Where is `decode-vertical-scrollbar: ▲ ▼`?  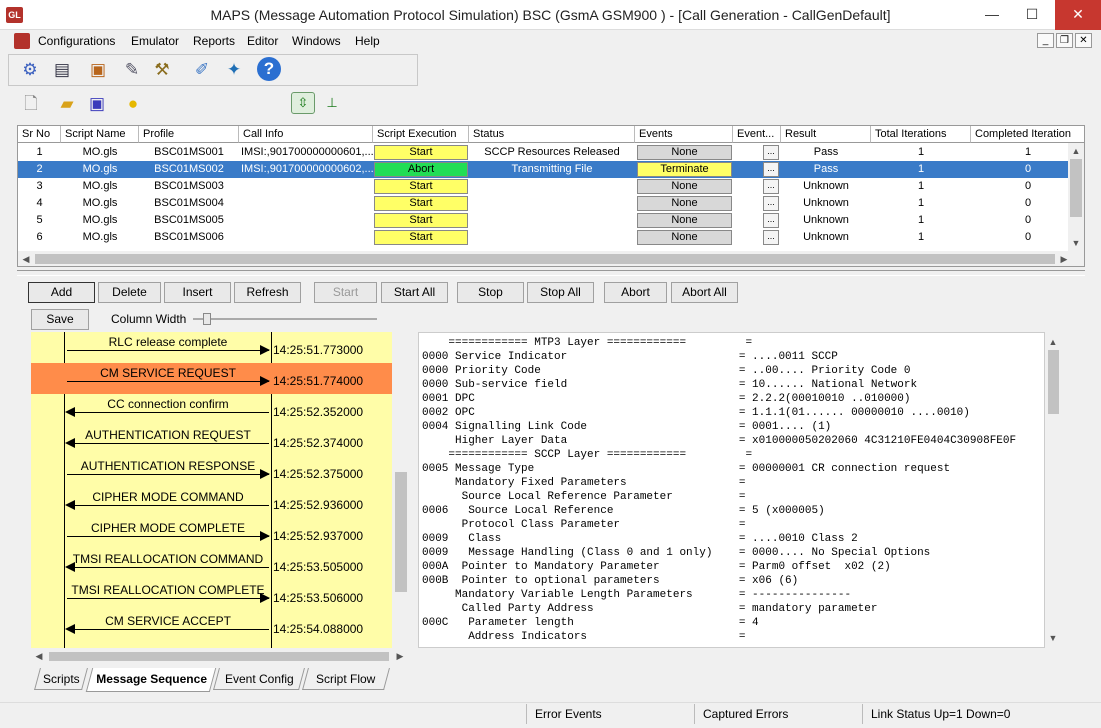 decode-vertical-scrollbar: ▲ ▼ is located at coordinates (1053, 490).